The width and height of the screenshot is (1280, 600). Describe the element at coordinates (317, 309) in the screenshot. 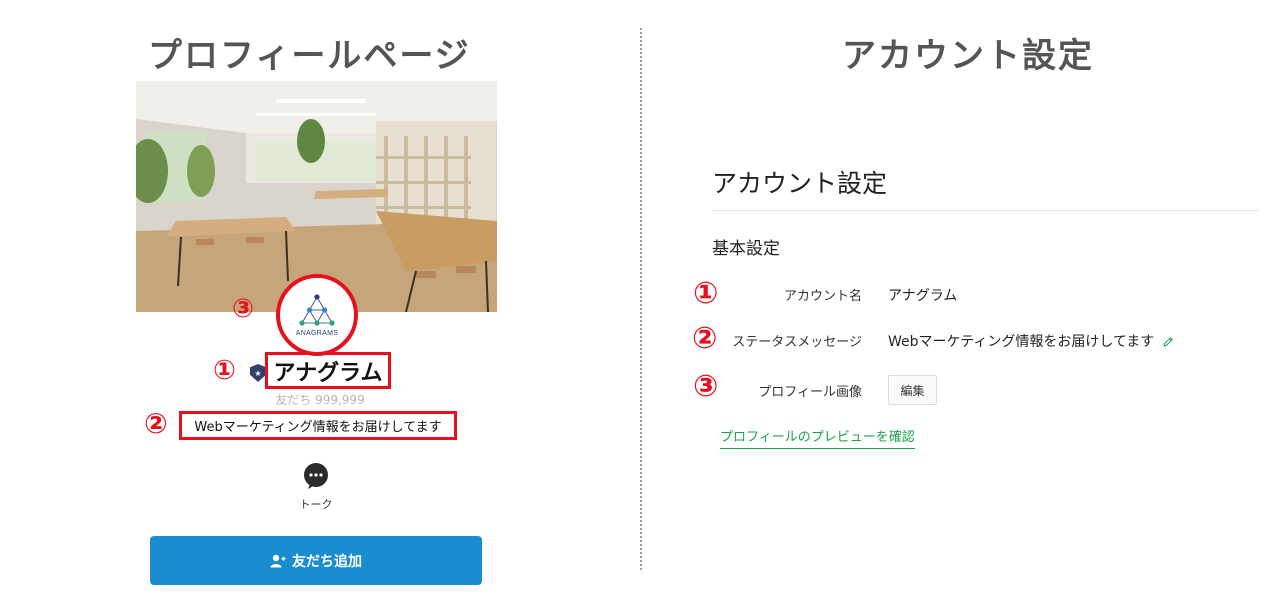

I see `anagrams-logo-icon` at that location.